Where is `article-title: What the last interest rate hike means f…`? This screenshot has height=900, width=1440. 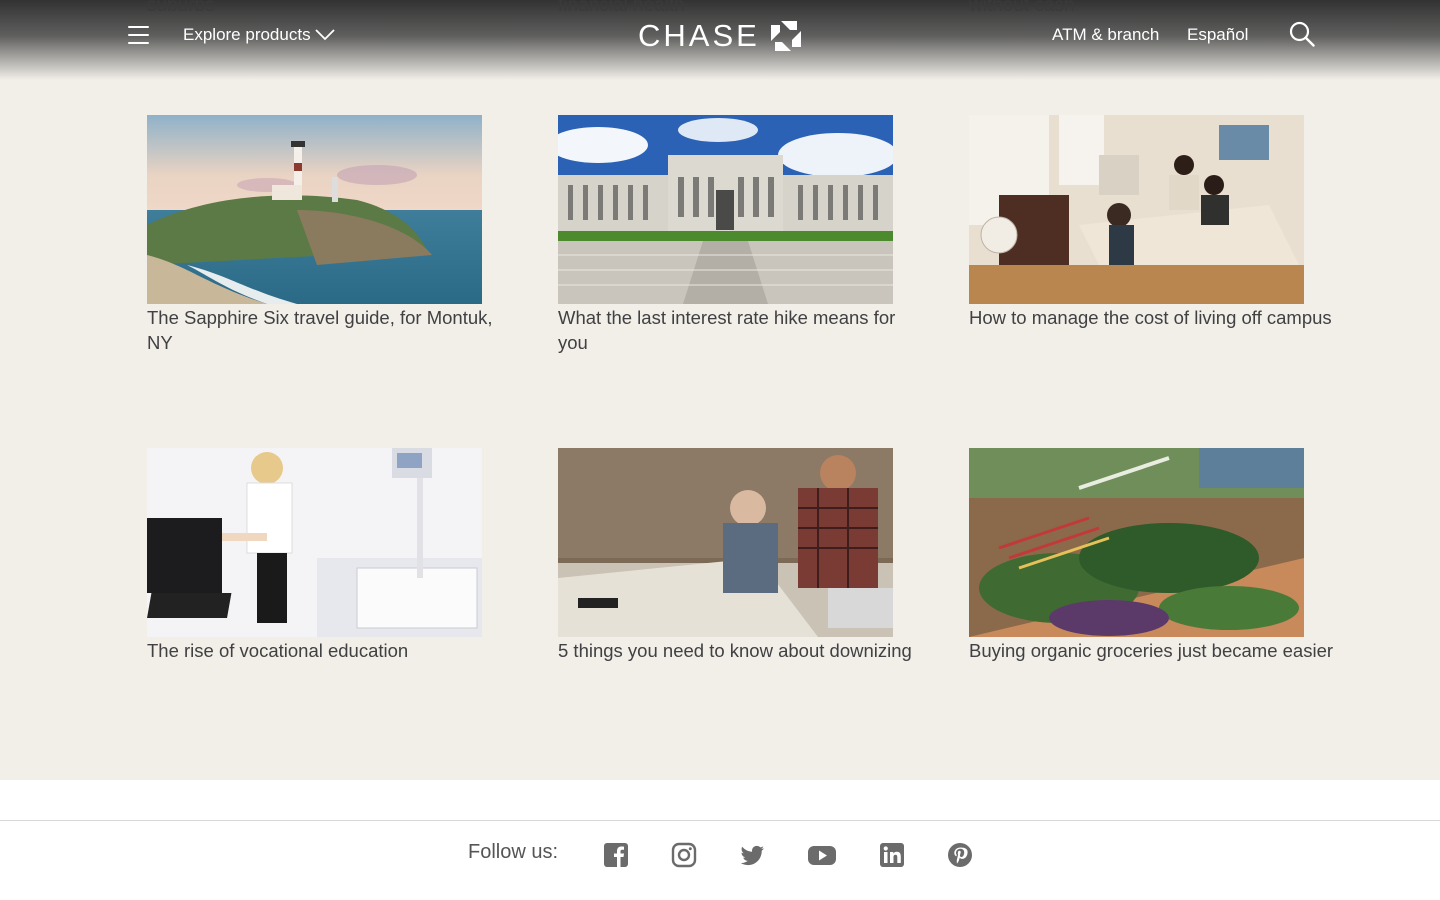
article-title: What the last interest rate hike means f… is located at coordinates (740, 329).